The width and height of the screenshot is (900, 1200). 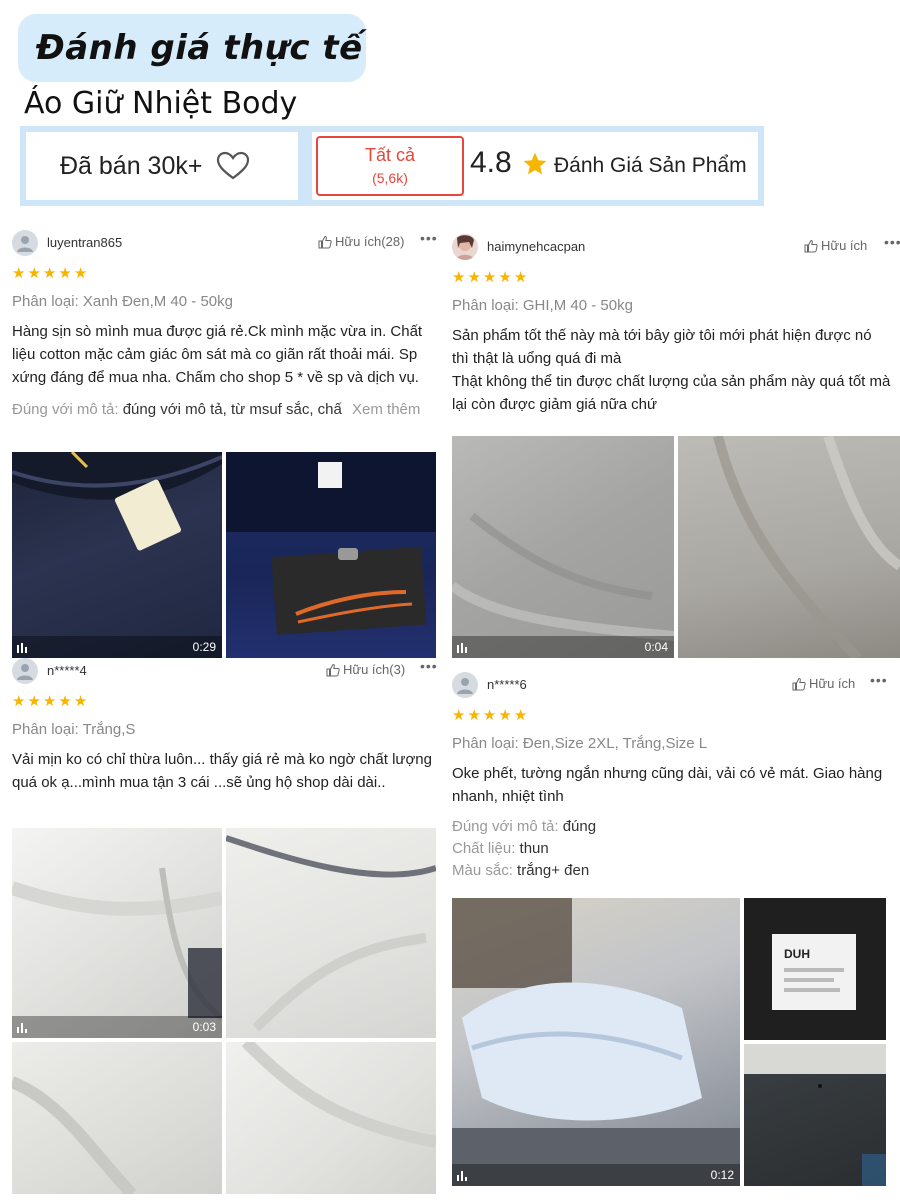 I want to click on helpful-count: Hữu ích, so click(x=832, y=683).